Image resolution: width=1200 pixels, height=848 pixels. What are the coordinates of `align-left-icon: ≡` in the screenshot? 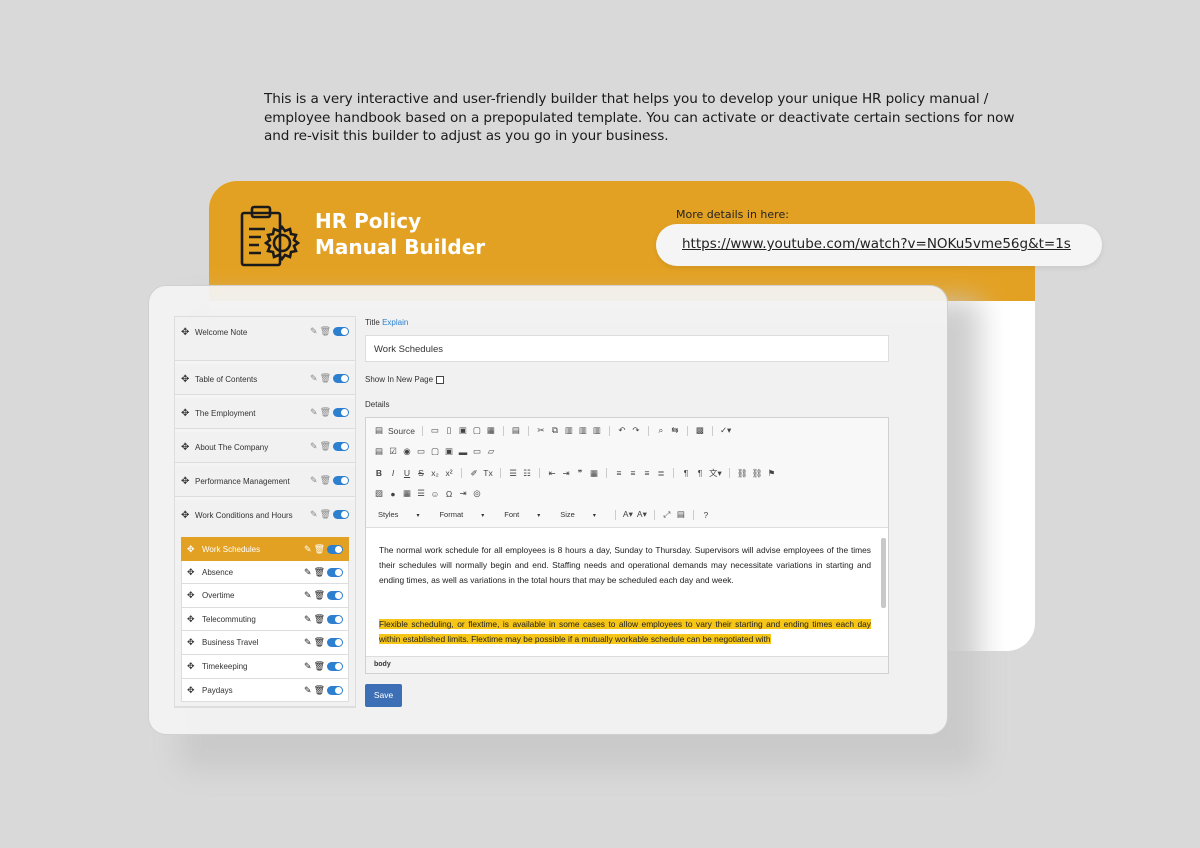 It's located at (619, 473).